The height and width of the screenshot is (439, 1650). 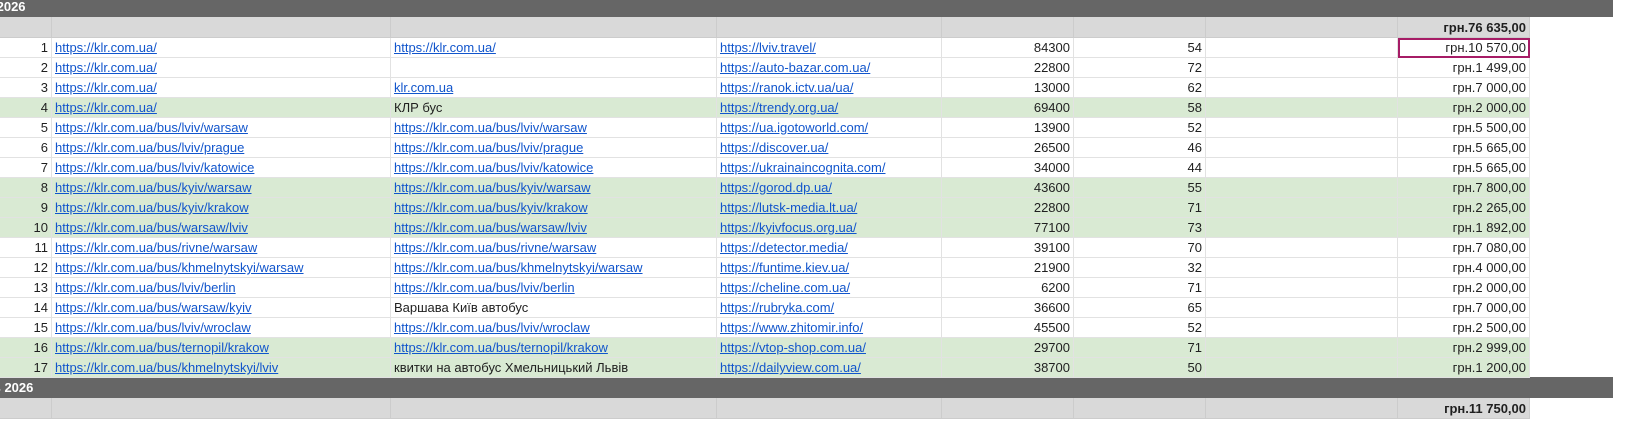 I want to click on donor-link: https://auto-bazar.com.ua/, so click(x=795, y=67).